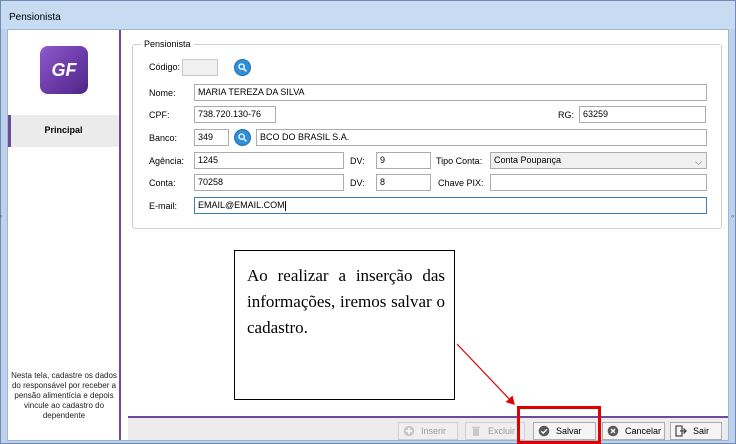 This screenshot has width=736, height=444. What do you see at coordinates (167, 44) in the screenshot?
I see `group-title: Pensionista` at bounding box center [167, 44].